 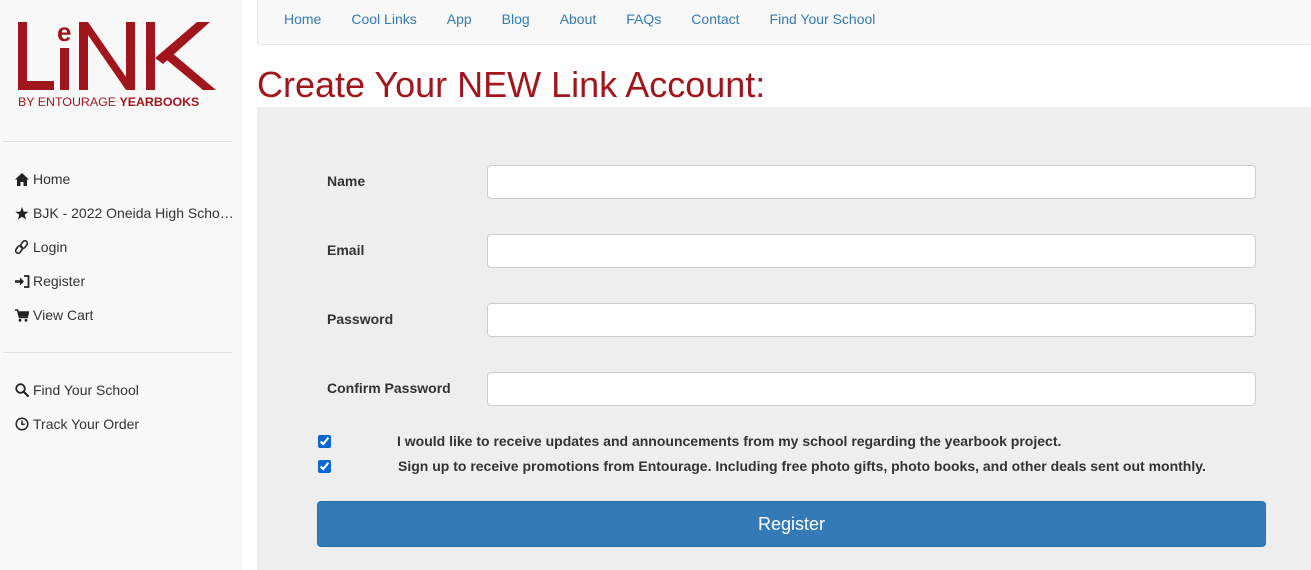 I want to click on email-label: Email, so click(x=346, y=250).